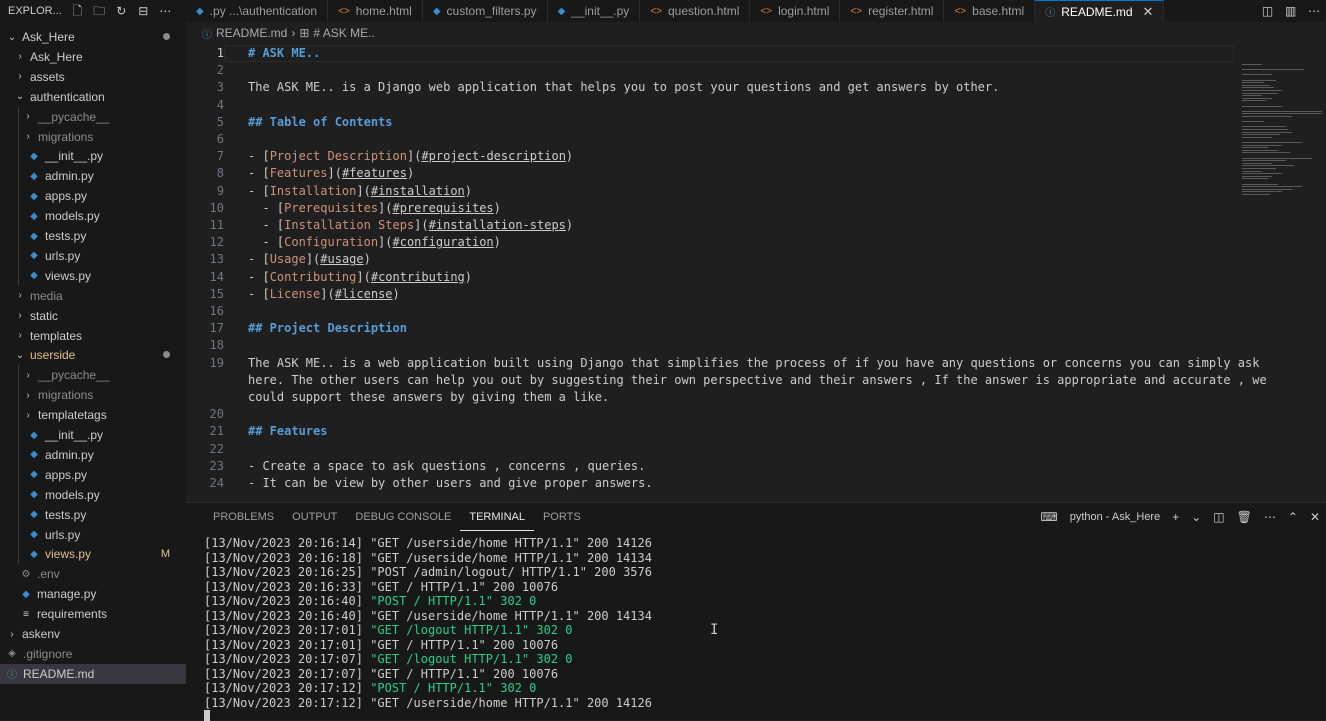 Image resolution: width=1326 pixels, height=721 pixels. I want to click on tree-item-userside: ⌄ userside, so click(93, 355).